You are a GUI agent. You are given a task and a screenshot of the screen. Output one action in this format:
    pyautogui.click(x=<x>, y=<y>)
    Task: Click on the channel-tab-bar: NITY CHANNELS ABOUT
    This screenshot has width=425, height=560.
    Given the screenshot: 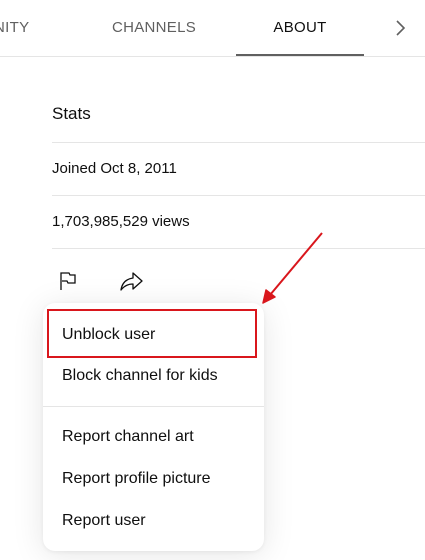 What is the action you would take?
    pyautogui.click(x=212, y=28)
    